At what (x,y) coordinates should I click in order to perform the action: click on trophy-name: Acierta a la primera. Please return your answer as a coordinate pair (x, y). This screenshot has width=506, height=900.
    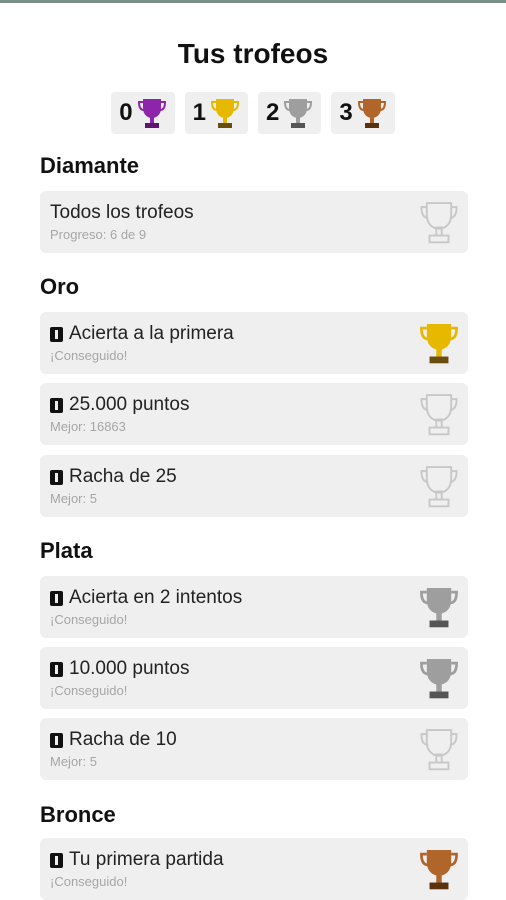
    Looking at the image, I should click on (151, 333).